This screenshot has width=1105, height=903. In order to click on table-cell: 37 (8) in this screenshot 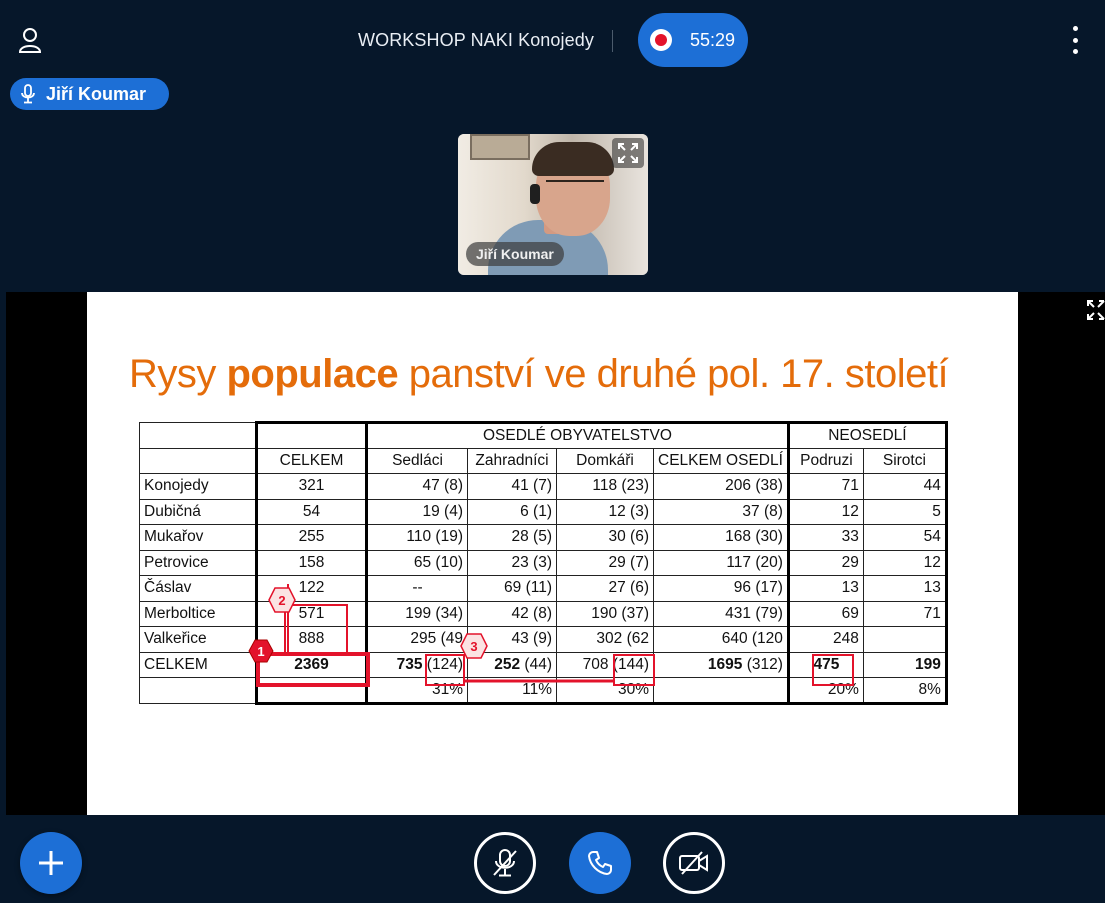, I will do `click(721, 511)`.